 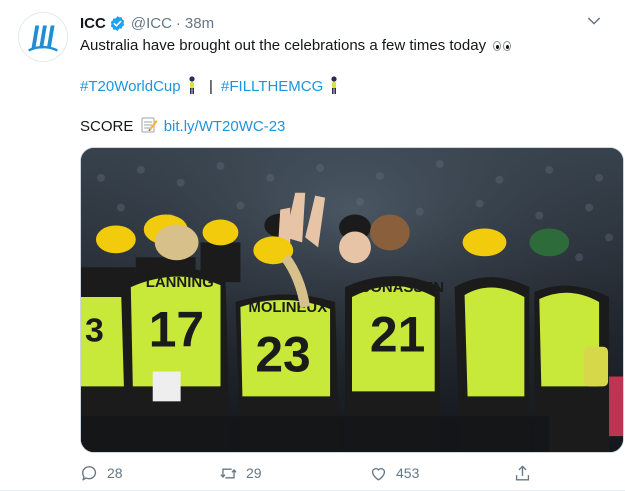 I want to click on avatar, so click(x=43, y=37).